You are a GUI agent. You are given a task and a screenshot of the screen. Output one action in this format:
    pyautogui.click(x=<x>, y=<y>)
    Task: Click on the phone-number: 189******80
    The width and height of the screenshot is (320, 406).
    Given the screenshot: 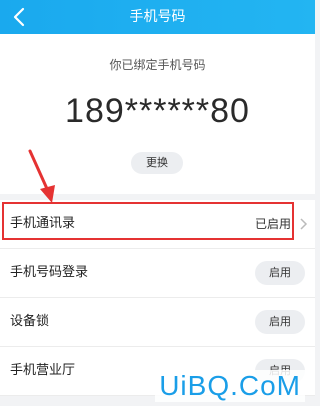 What is the action you would take?
    pyautogui.click(x=157, y=111)
    